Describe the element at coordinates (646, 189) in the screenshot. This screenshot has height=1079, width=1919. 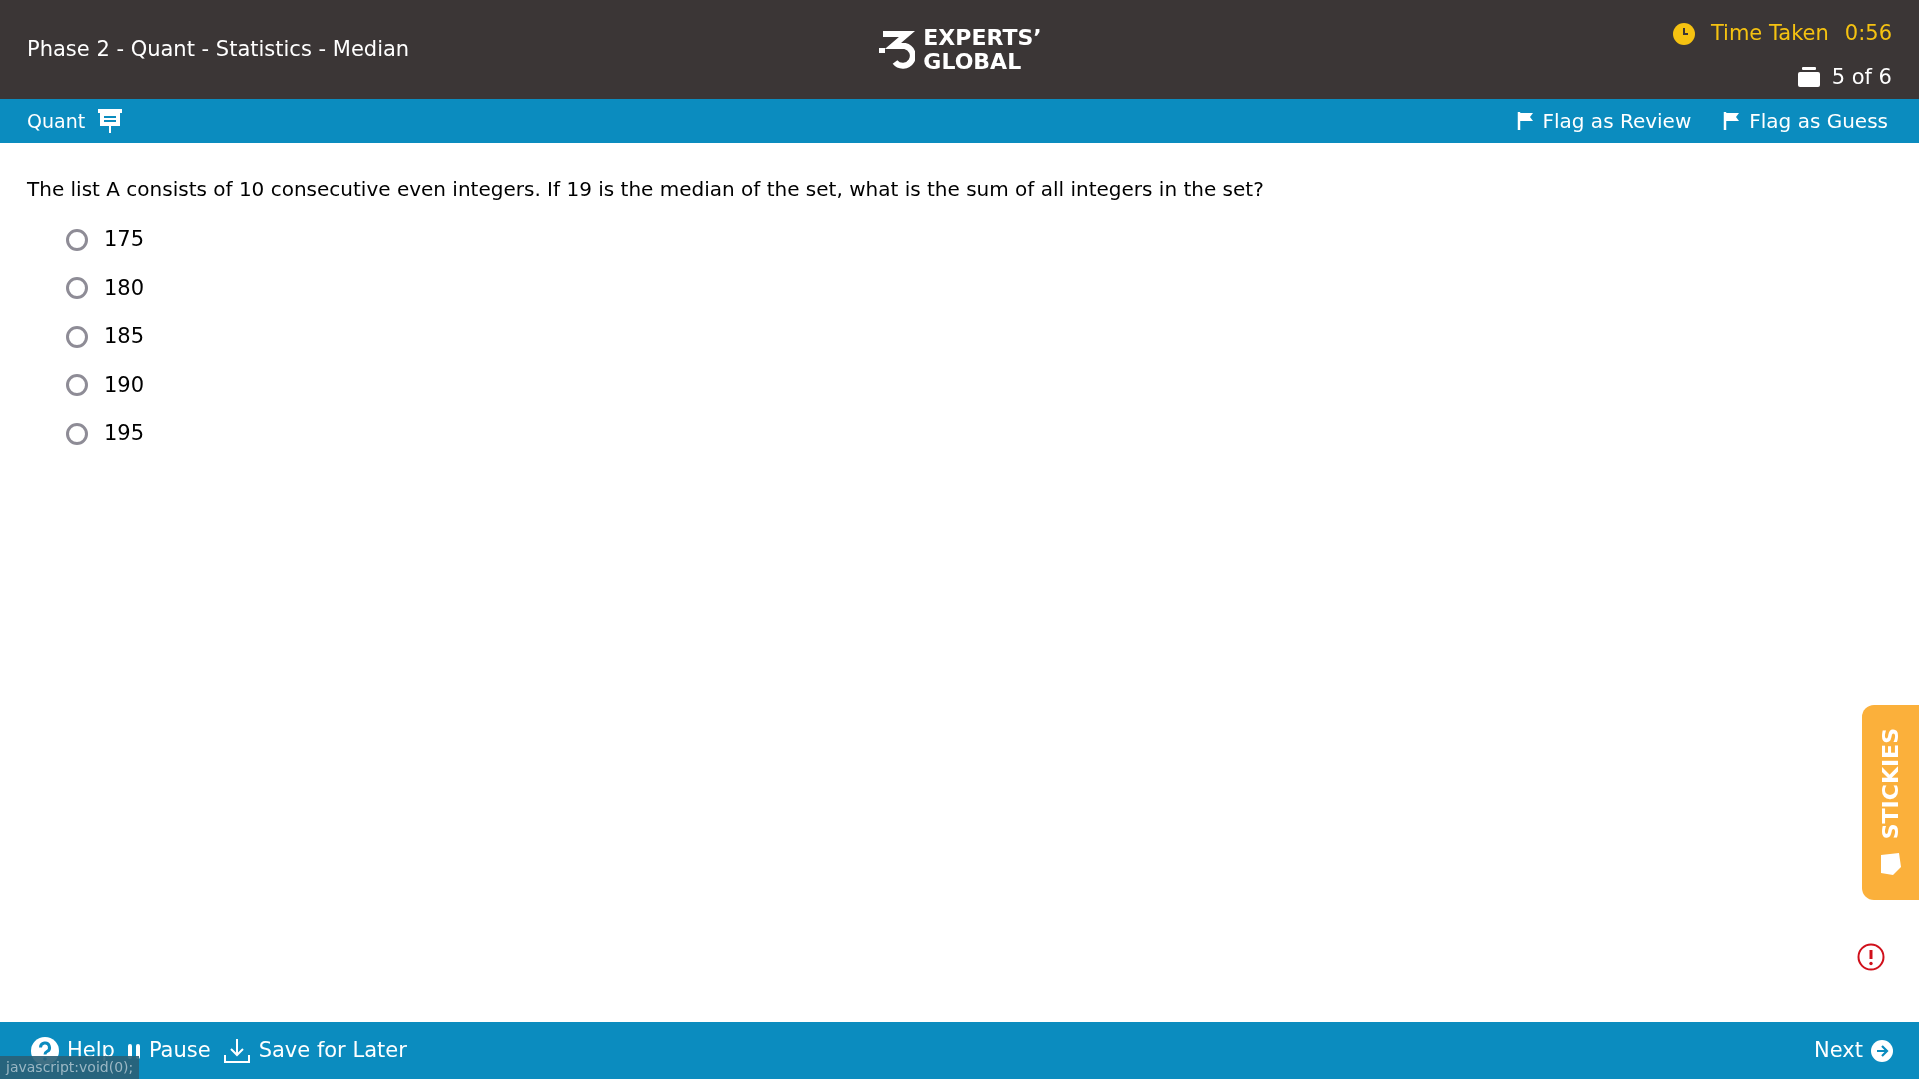
I see `question-text: The list A consists of 10 consecutive even integers. If 19 is the median of the set, what is the sum of all integers in the set?` at that location.